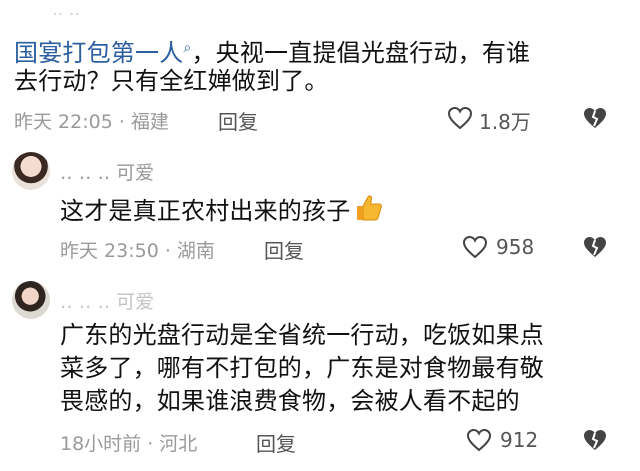  I want to click on comment-2-username: ‥ ‥ ‥ 可爱, so click(107, 171).